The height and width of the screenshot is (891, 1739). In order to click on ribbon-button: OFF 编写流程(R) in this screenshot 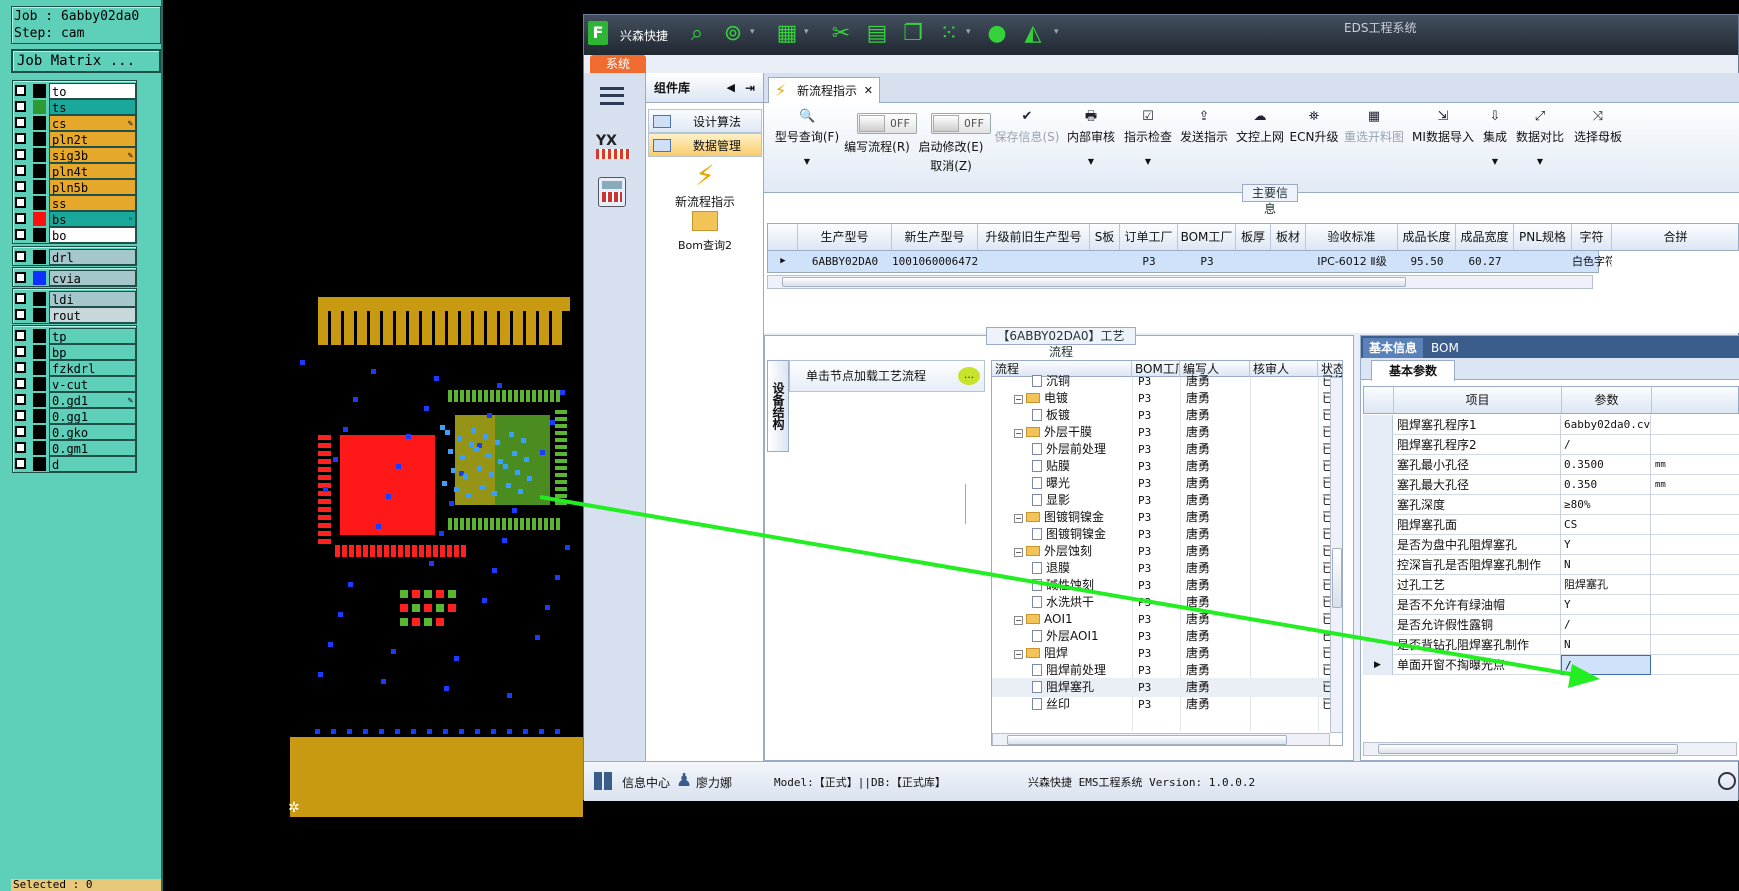, I will do `click(878, 132)`.